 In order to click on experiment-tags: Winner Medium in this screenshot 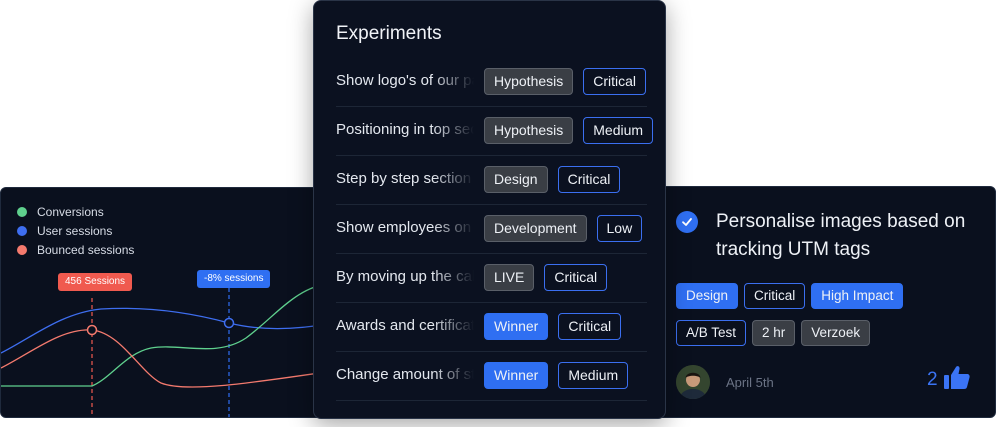, I will do `click(561, 375)`.